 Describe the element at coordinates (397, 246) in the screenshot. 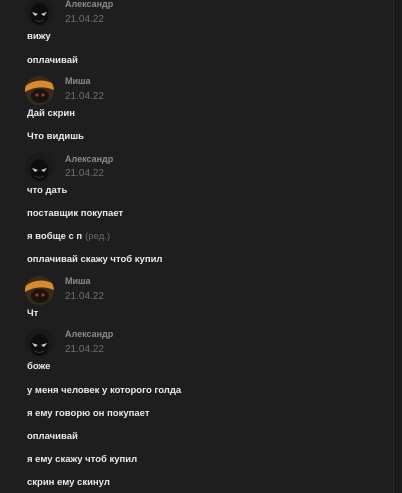

I see `scrollbar` at that location.